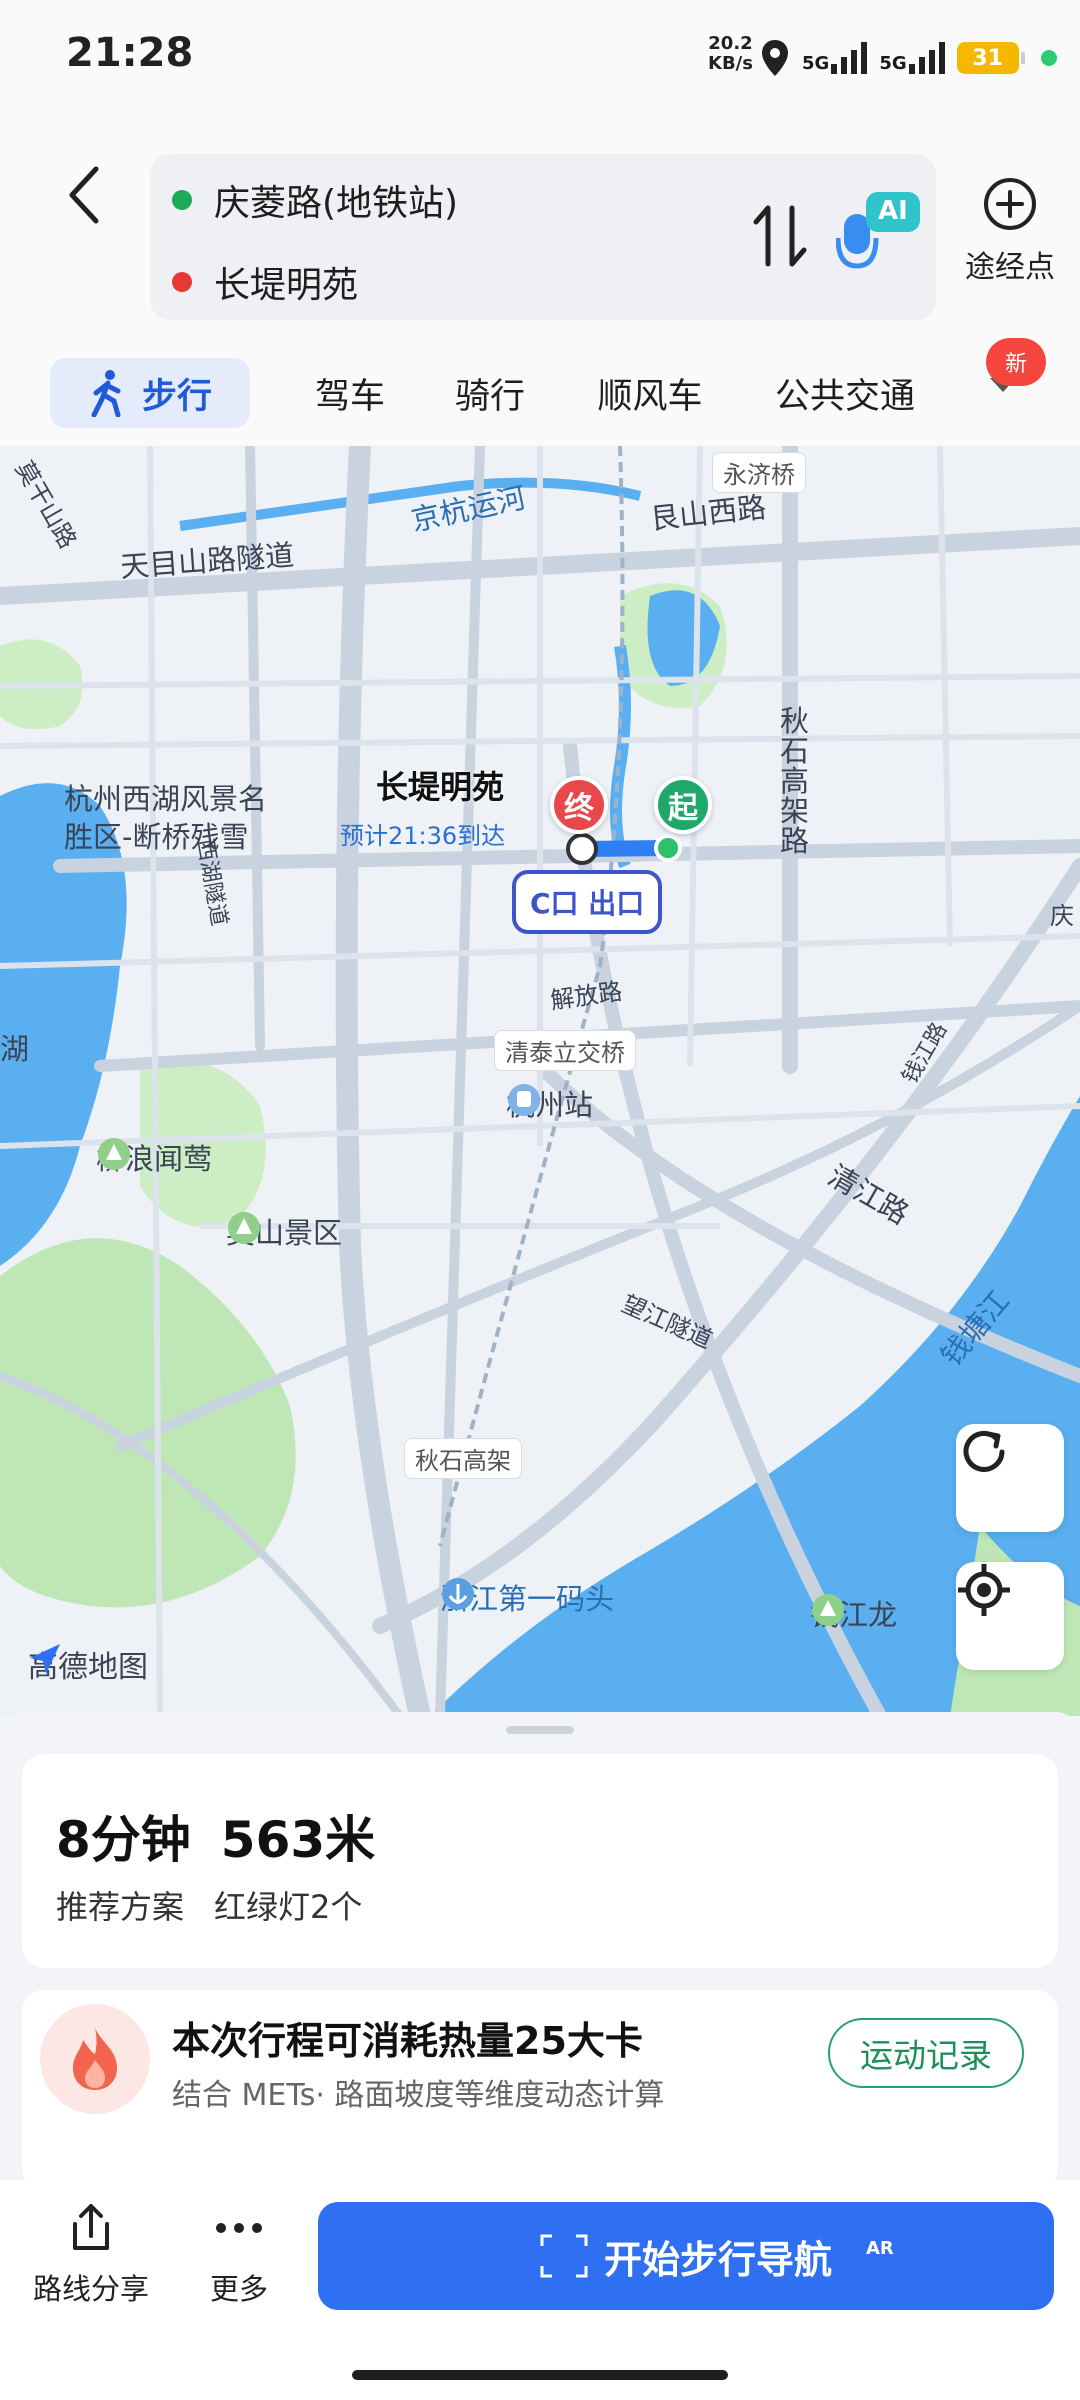  What do you see at coordinates (288, 1907) in the screenshot?
I see `traffic-lights-label: 红绿灯2个` at bounding box center [288, 1907].